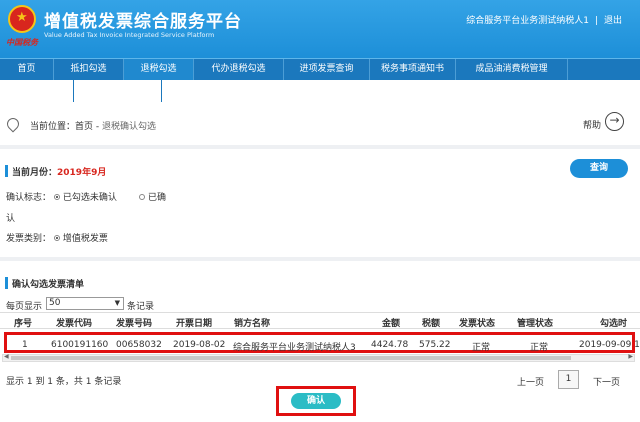 Image resolution: width=640 pixels, height=422 pixels. What do you see at coordinates (134, 322) in the screenshot?
I see `col-invoice-number: 发票号码` at bounding box center [134, 322].